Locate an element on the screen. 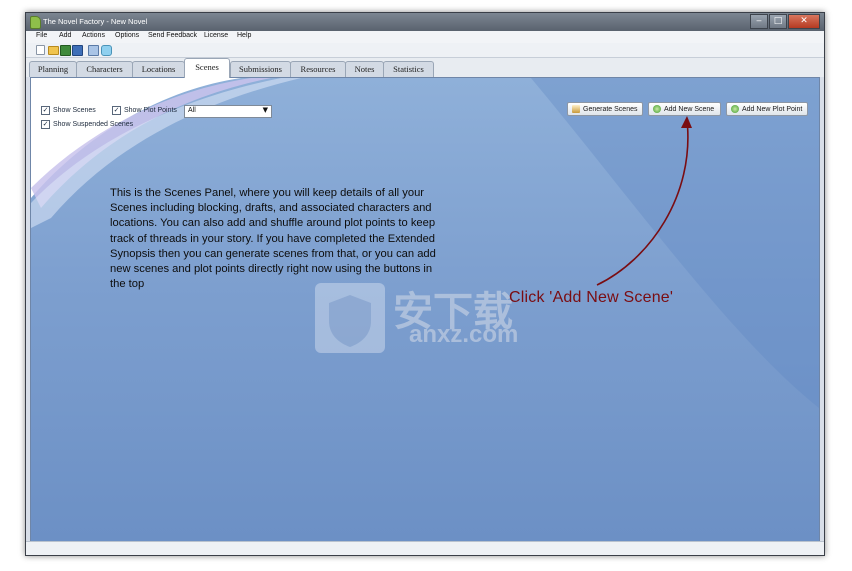 Image resolution: width=852 pixels, height=571 pixels. window-title: The Novel Factory - New Novel is located at coordinates (95, 21).